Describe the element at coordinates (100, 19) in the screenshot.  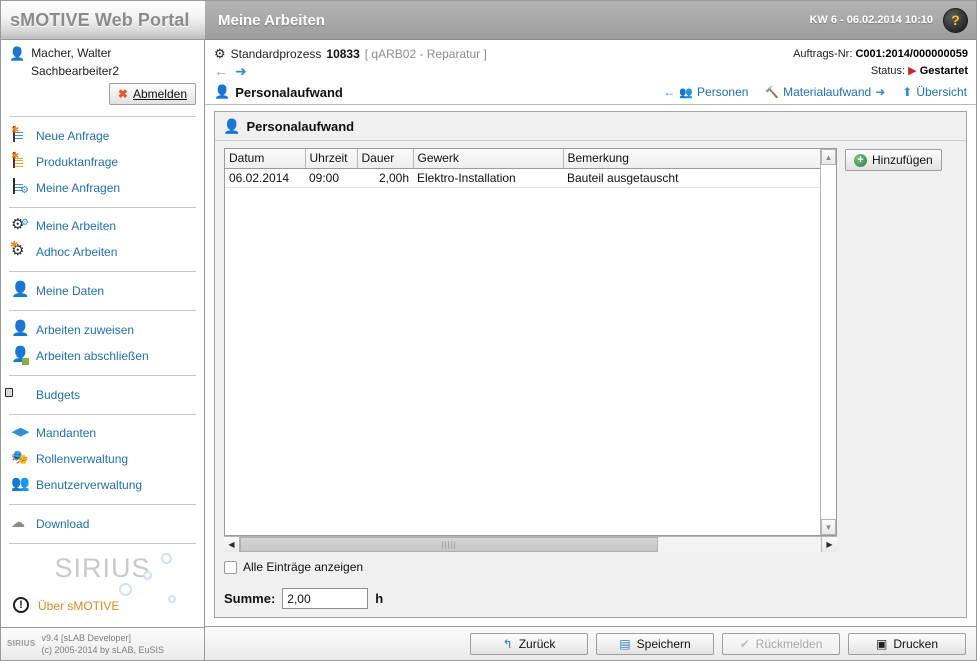
I see `brand-title: sMOTIVE Web Portal` at that location.